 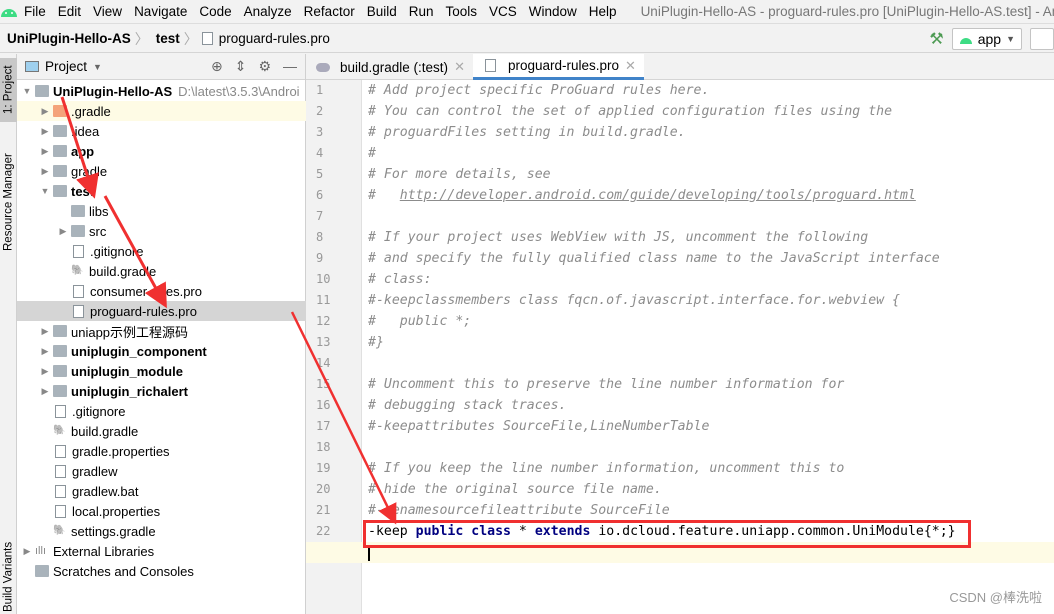 I want to click on tree-item: consumer-rules.pro, so click(x=161, y=291).